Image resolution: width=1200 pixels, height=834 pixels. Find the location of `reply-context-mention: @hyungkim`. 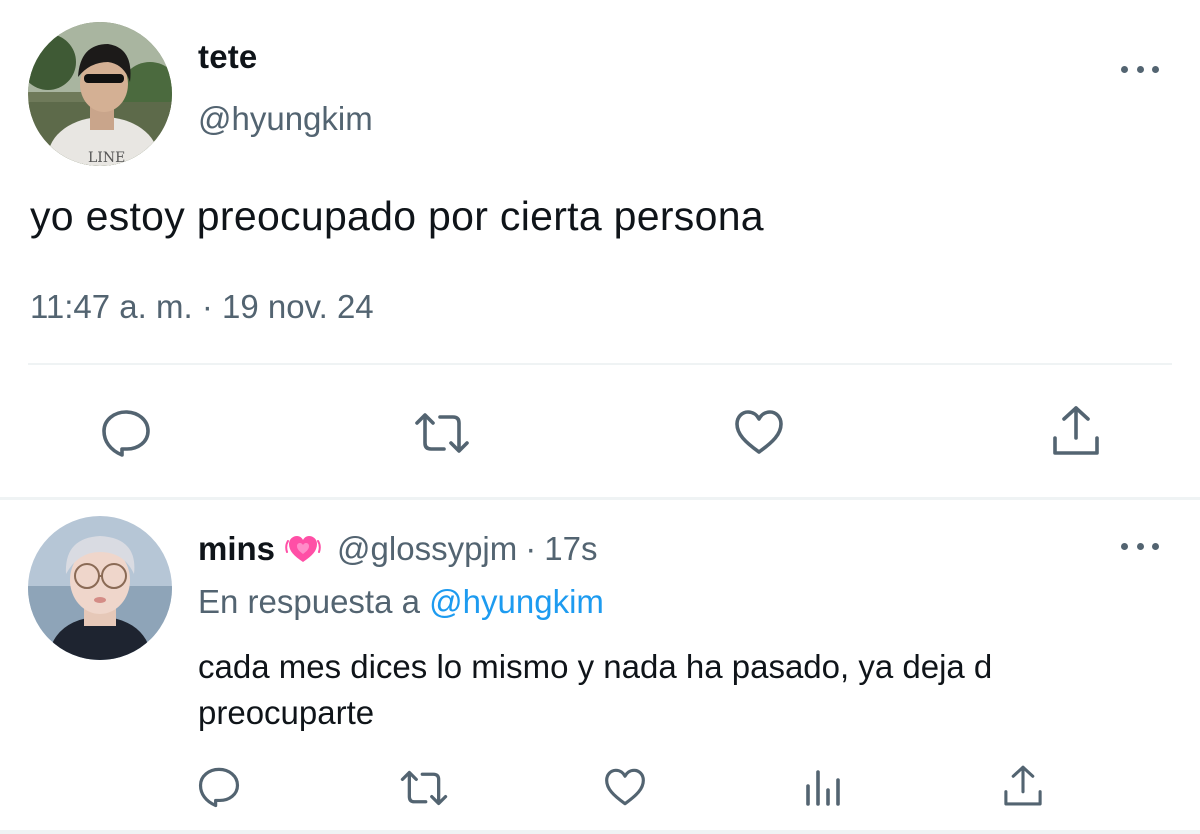

reply-context-mention: @hyungkim is located at coordinates (516, 601).